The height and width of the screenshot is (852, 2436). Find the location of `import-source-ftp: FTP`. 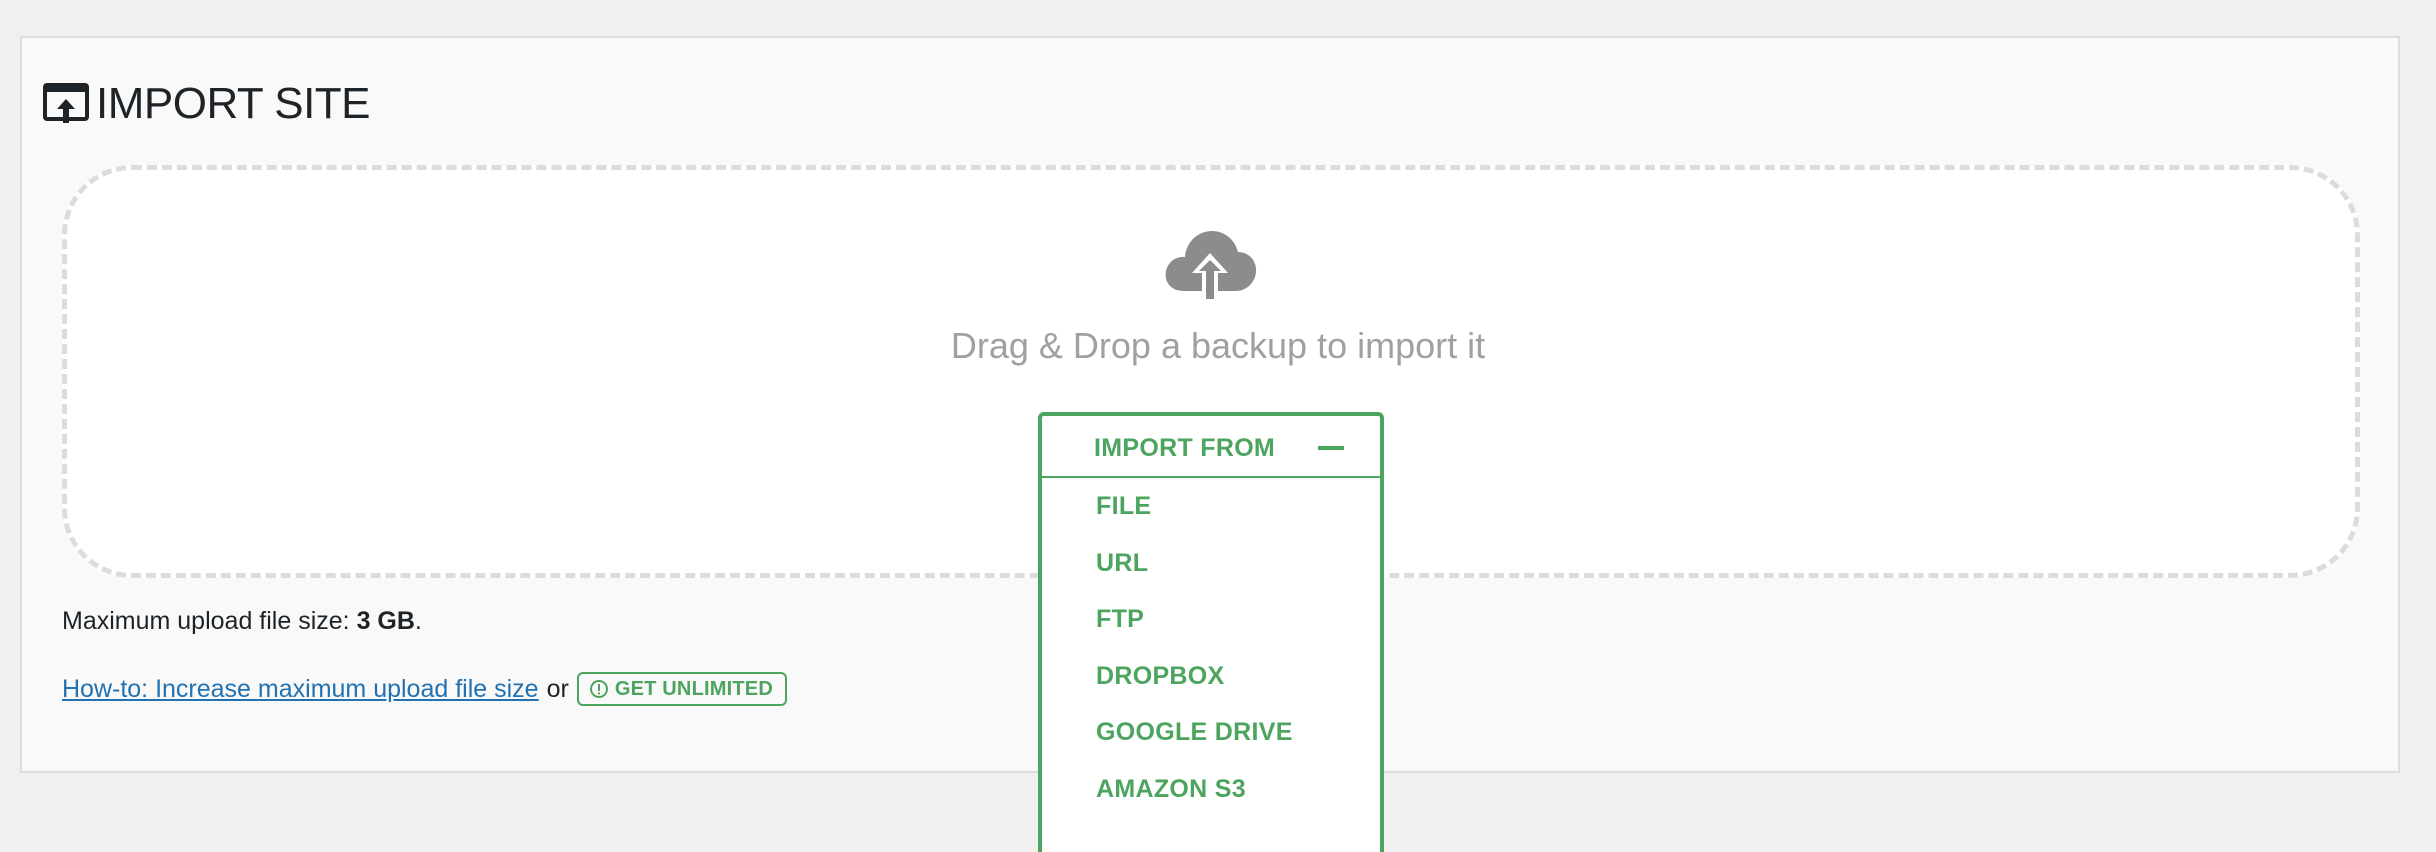

import-source-ftp: FTP is located at coordinates (1211, 619).